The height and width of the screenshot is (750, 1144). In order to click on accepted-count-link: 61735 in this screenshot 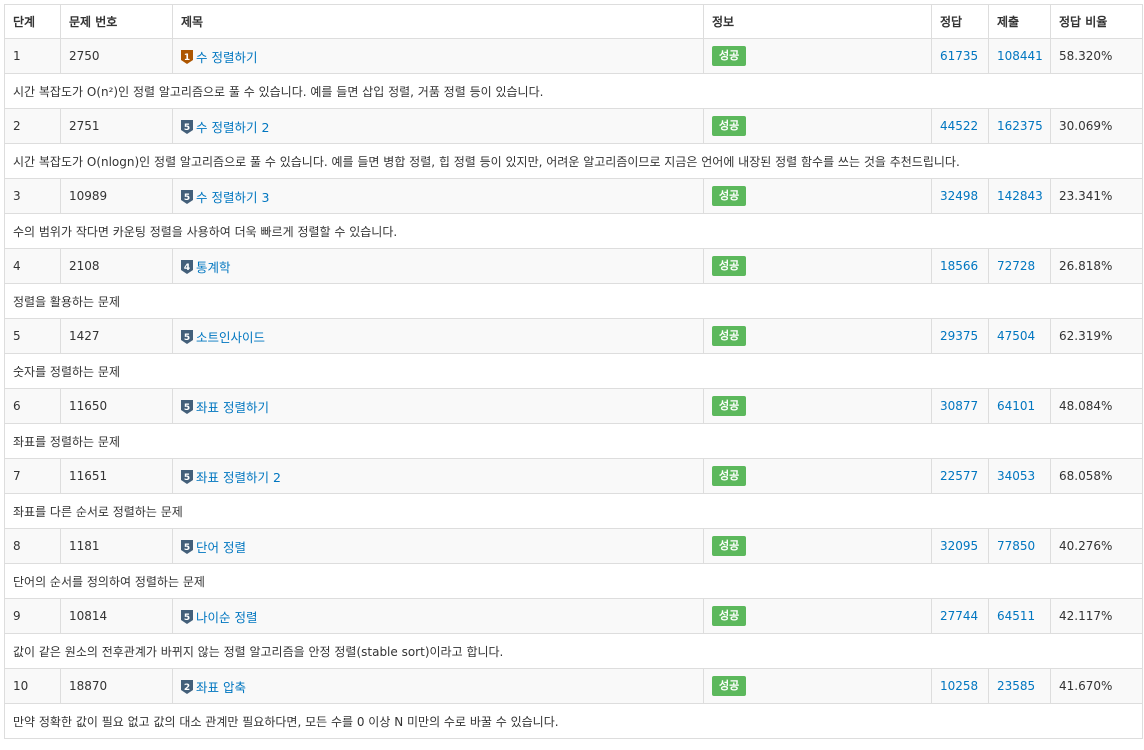, I will do `click(959, 56)`.